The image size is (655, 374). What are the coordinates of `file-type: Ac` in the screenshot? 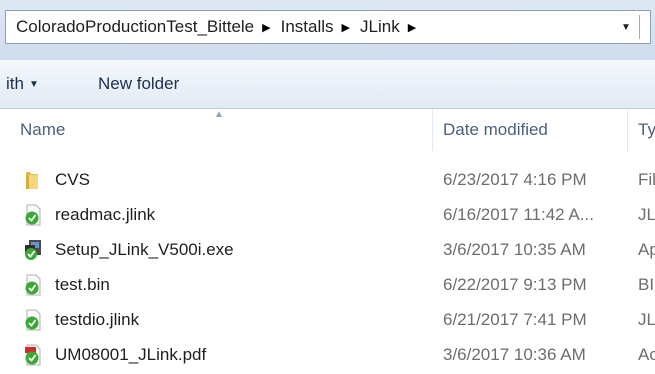 It's located at (646, 354).